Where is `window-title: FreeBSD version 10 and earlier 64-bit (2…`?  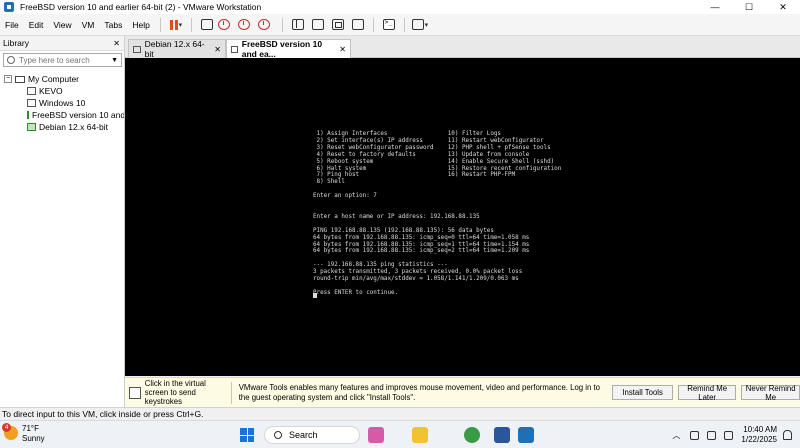 window-title: FreeBSD version 10 and earlier 64-bit (2… is located at coordinates (141, 7).